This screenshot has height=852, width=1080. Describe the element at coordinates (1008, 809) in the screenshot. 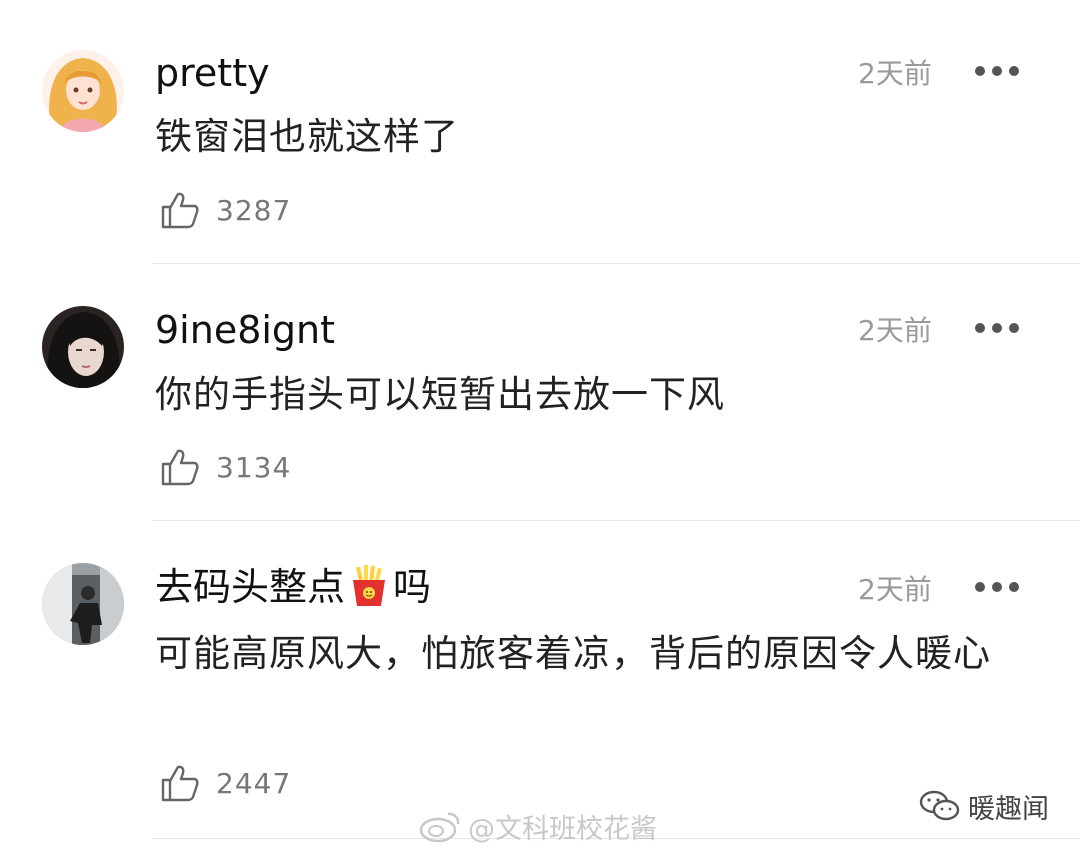

I see `brand-text: 暖趣闻` at that location.